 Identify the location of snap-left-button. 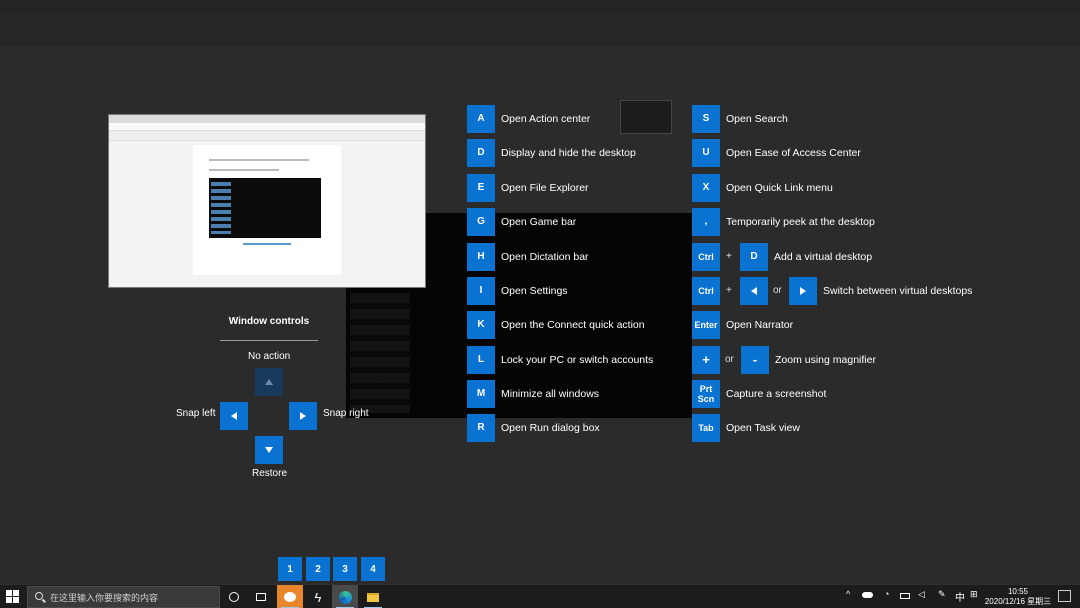
(234, 416).